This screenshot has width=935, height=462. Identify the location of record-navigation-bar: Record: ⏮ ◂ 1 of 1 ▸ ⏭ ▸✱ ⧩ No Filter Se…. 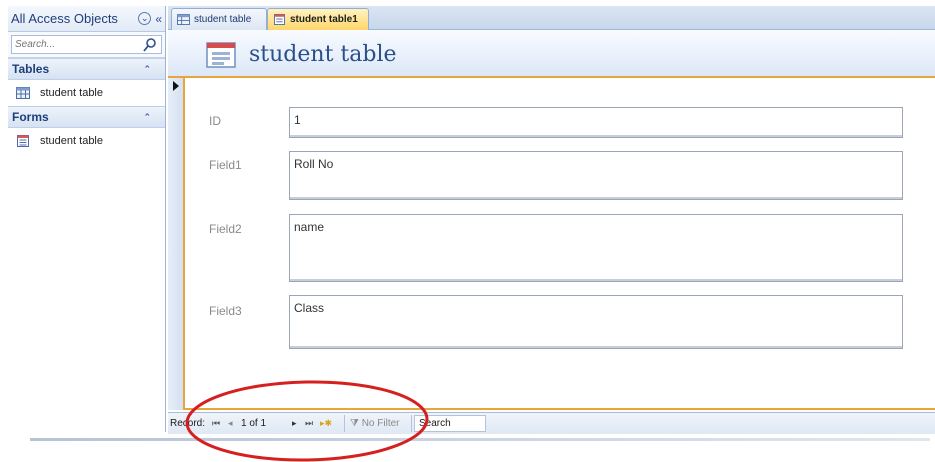
(551, 423).